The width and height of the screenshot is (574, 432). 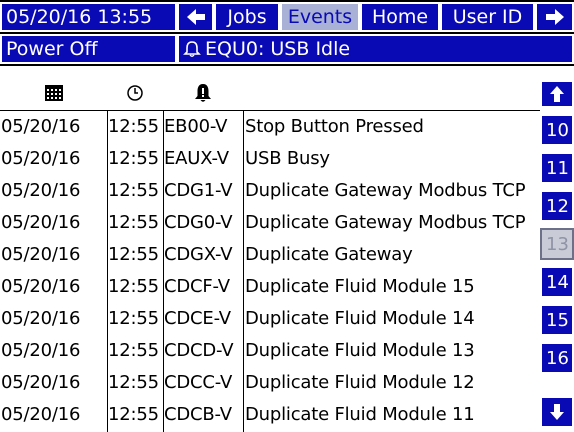 I want to click on event-code: EB00-V, so click(x=196, y=126).